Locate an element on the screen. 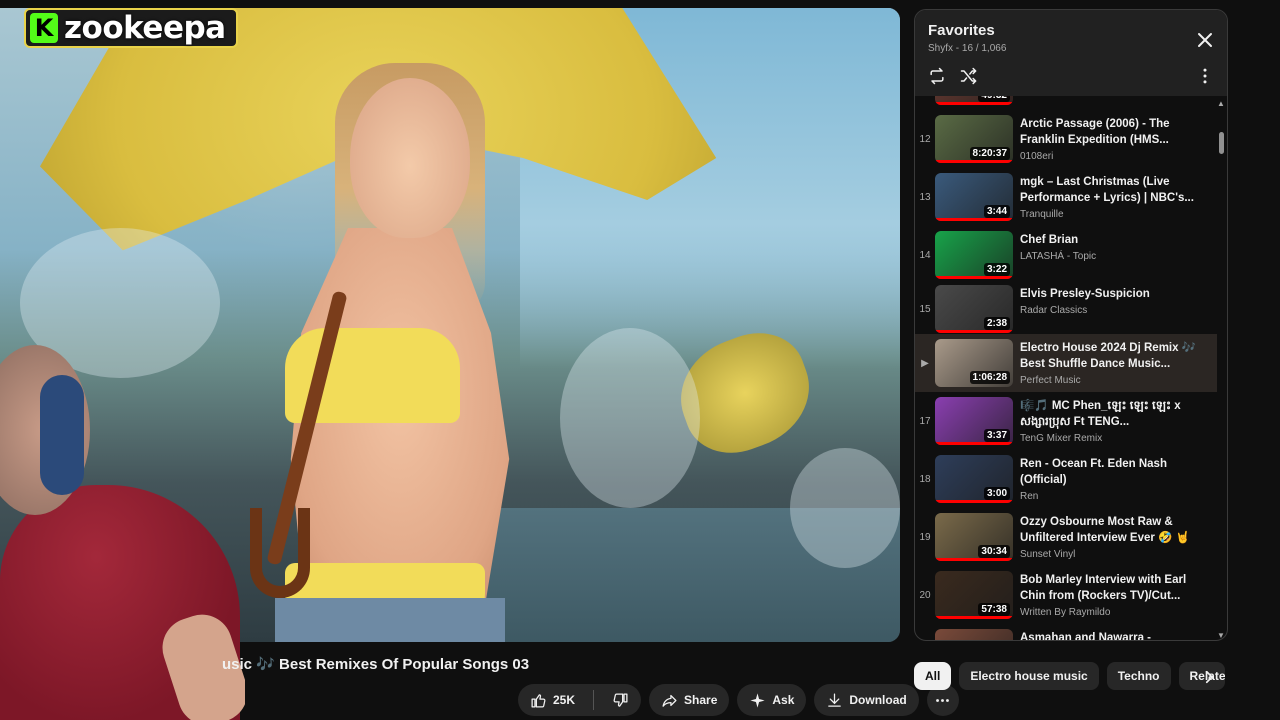 This screenshot has width=1280, height=720. video-title: usic 🎶 Best Remixes Of Popular Songs 03 is located at coordinates (376, 664).